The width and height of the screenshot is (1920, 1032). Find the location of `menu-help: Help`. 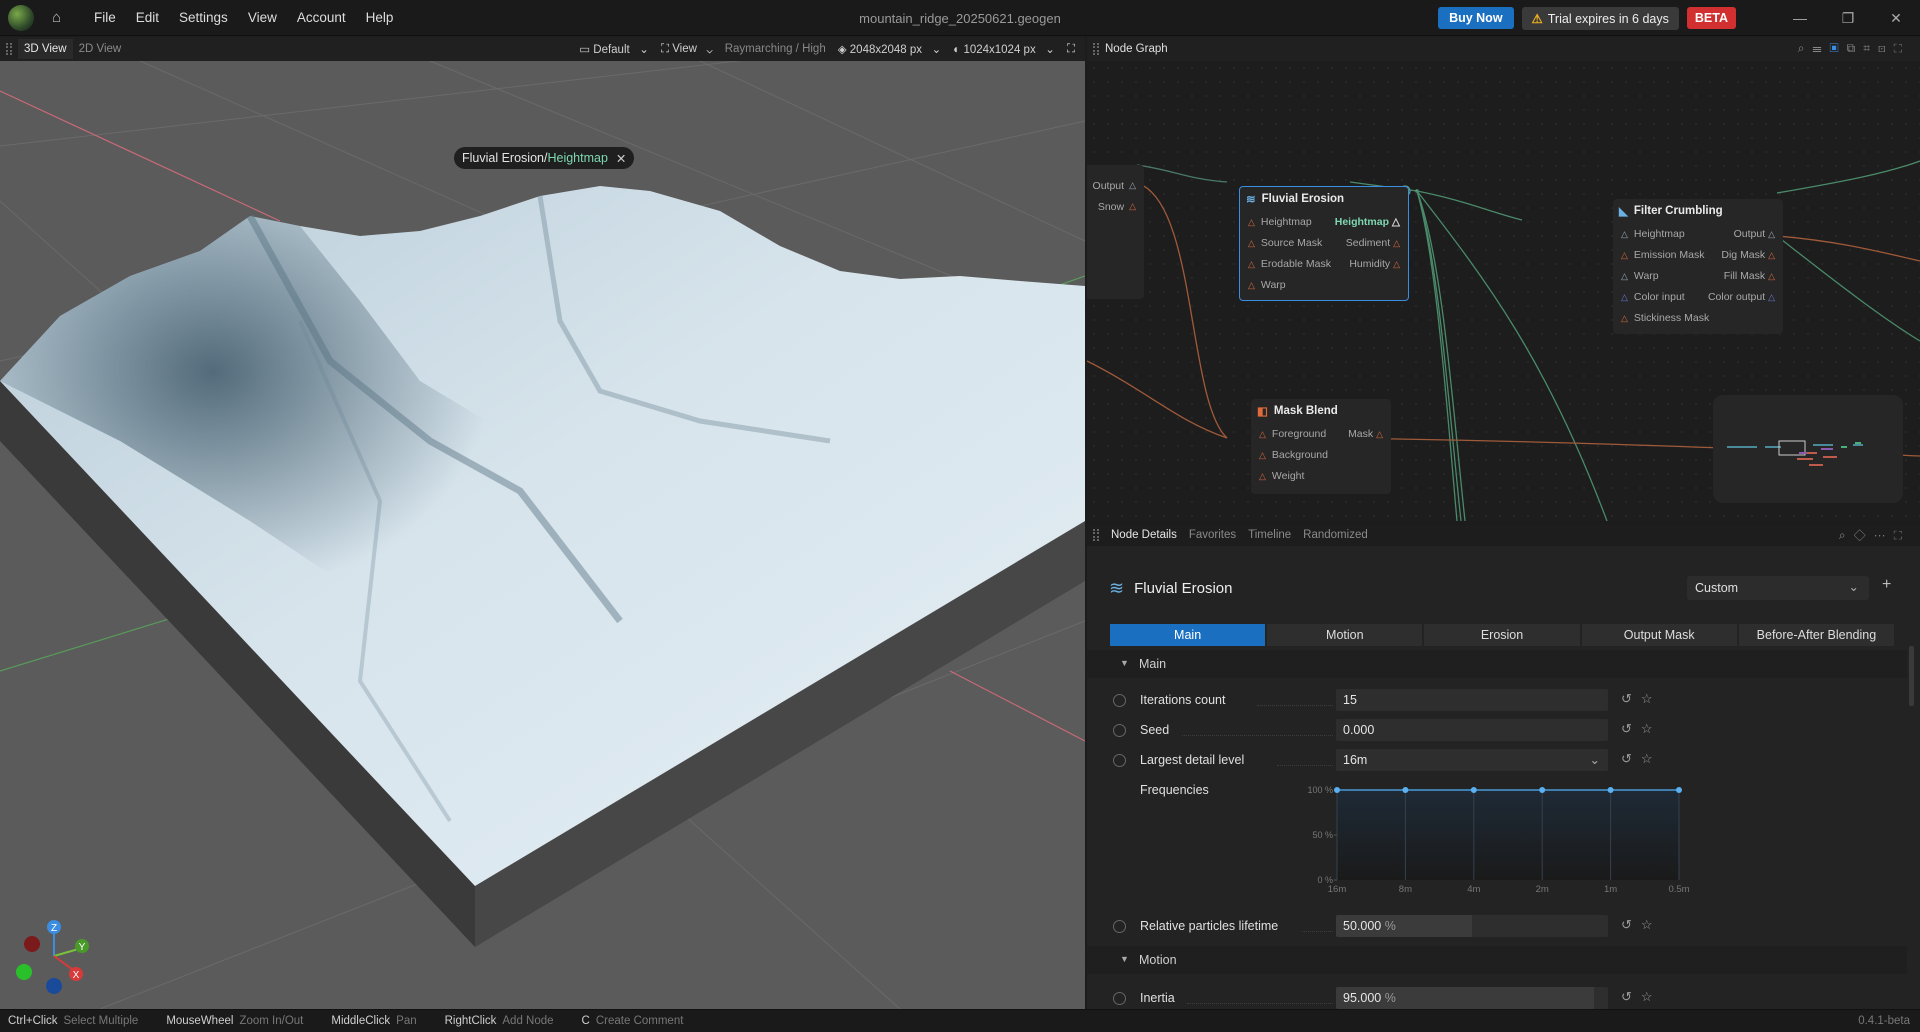

menu-help: Help is located at coordinates (380, 17).